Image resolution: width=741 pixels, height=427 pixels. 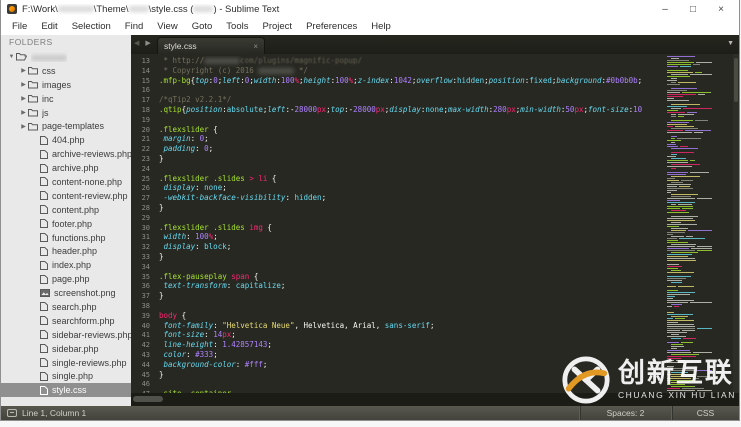 I want to click on tree-item-index.php: index.php, so click(x=66, y=265).